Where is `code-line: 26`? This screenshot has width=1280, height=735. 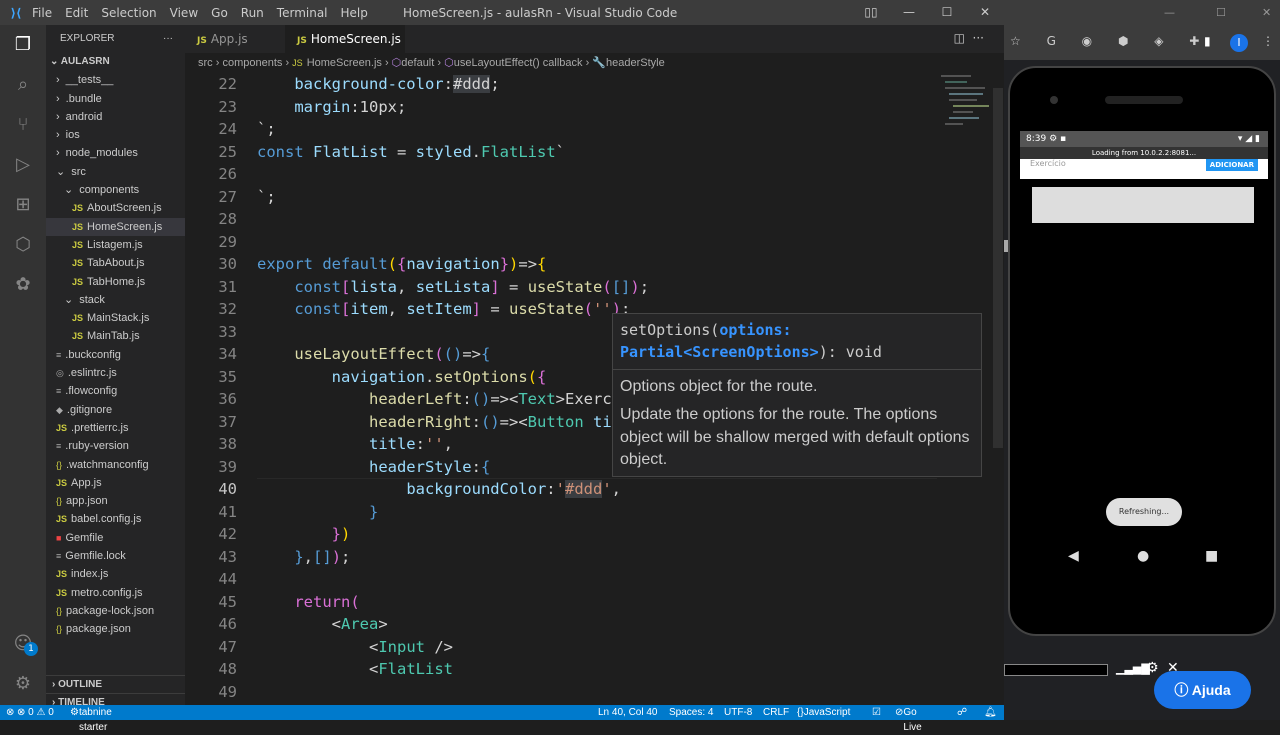
code-line: 26 is located at coordinates (565, 174).